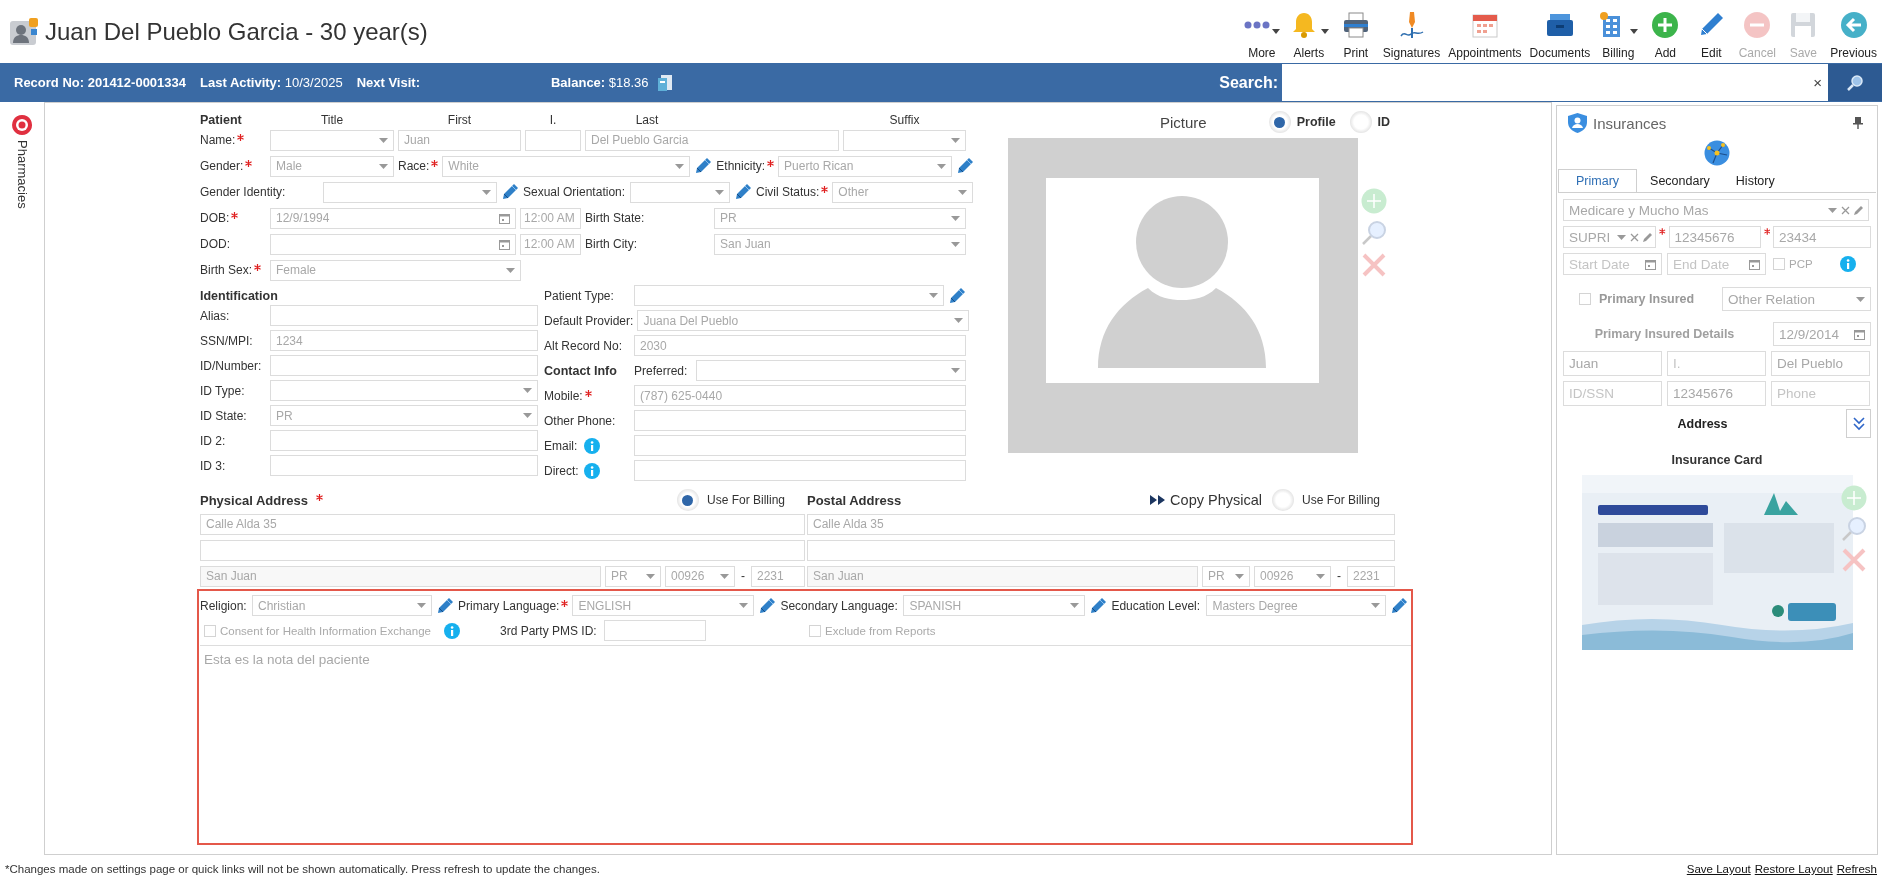 This screenshot has height=883, width=1882. Describe the element at coordinates (22, 161) in the screenshot. I see `pharmacies-tab: Pharmacies` at that location.